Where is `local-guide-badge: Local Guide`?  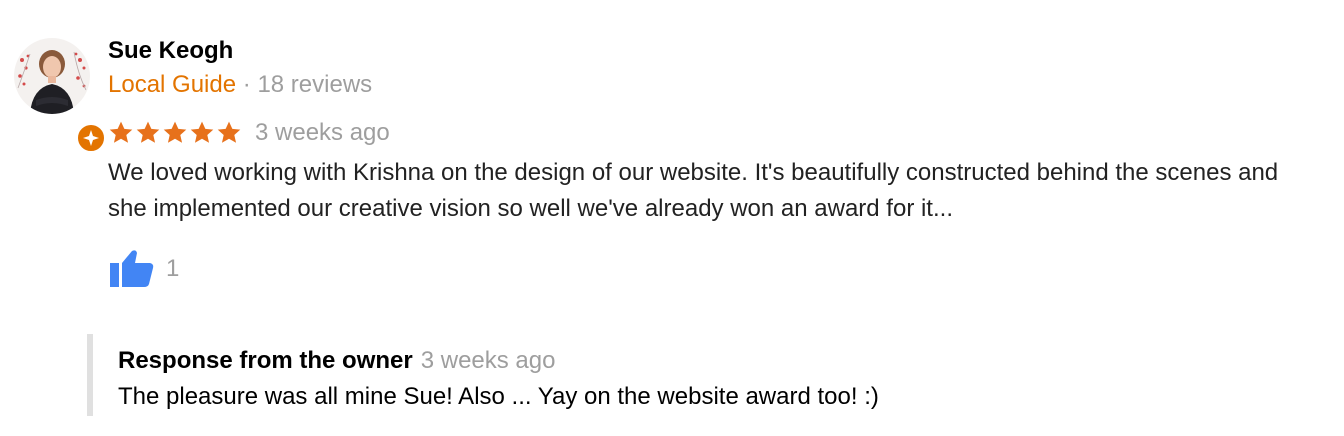
local-guide-badge: Local Guide is located at coordinates (172, 84).